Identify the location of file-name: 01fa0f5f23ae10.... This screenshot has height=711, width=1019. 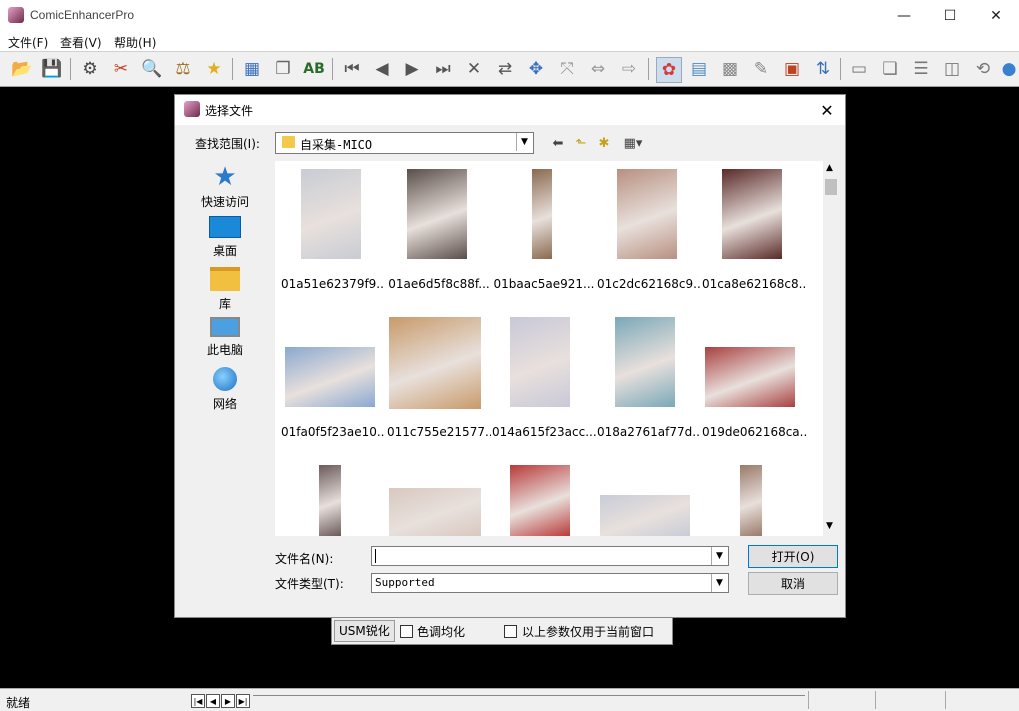
(333, 432).